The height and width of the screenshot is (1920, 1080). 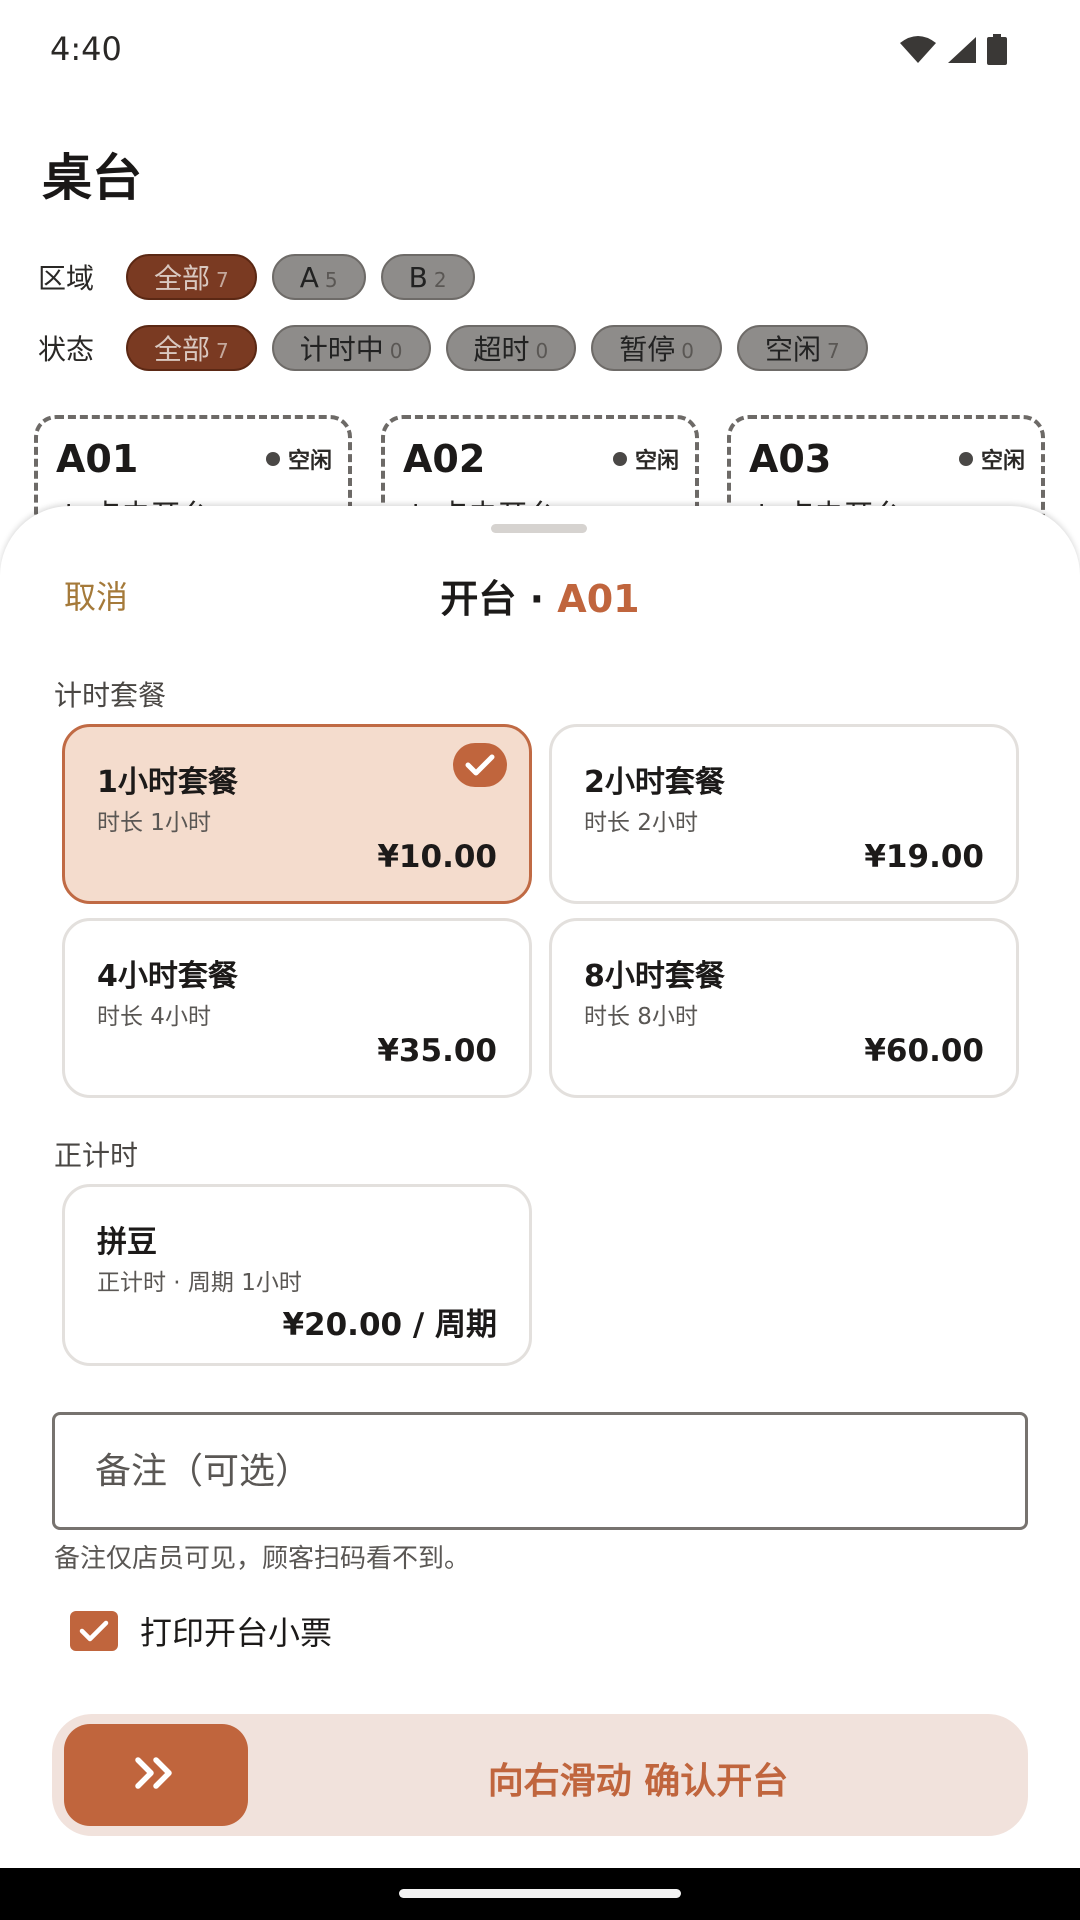 I want to click on print-ticket-row: 打印开台小票, so click(x=201, y=1631).